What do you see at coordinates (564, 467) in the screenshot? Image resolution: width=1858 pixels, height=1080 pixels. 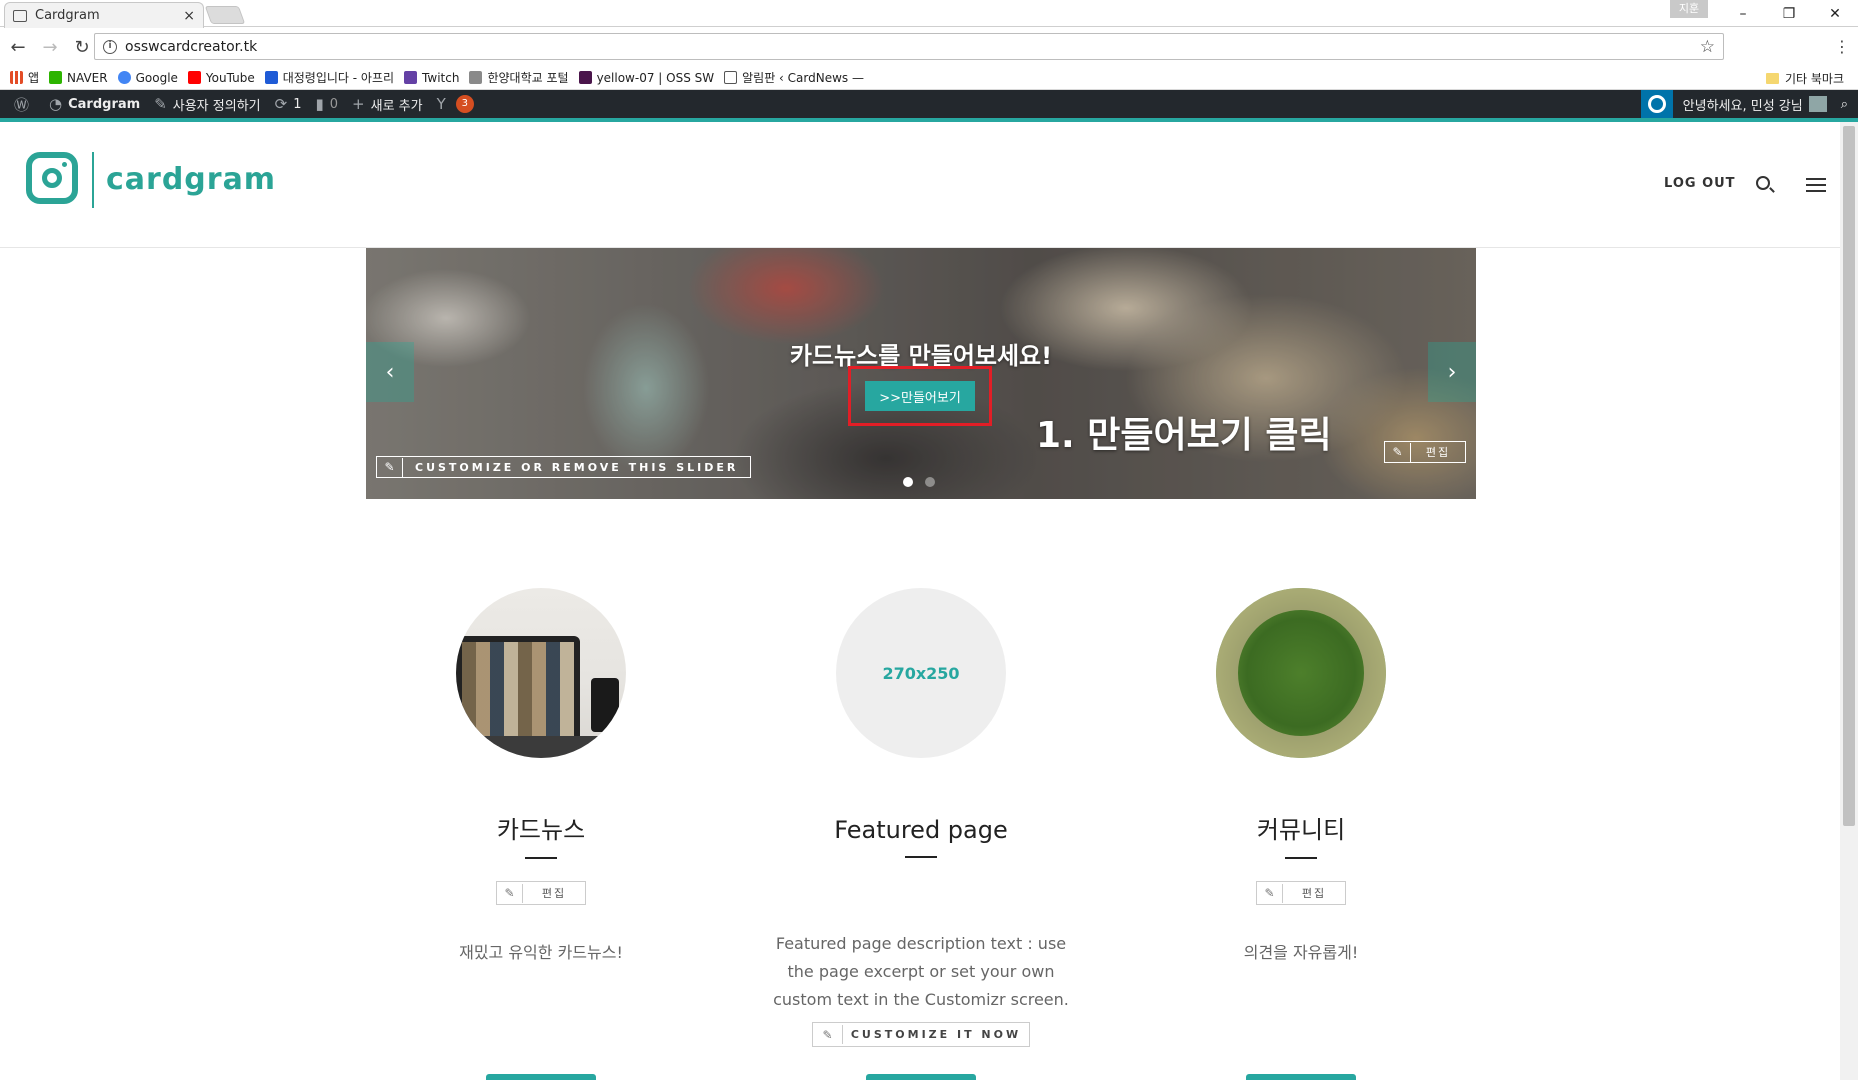 I see `customize-slider-button: ✎ CUSTOMIZE OR REMOVE THIS SLIDER` at bounding box center [564, 467].